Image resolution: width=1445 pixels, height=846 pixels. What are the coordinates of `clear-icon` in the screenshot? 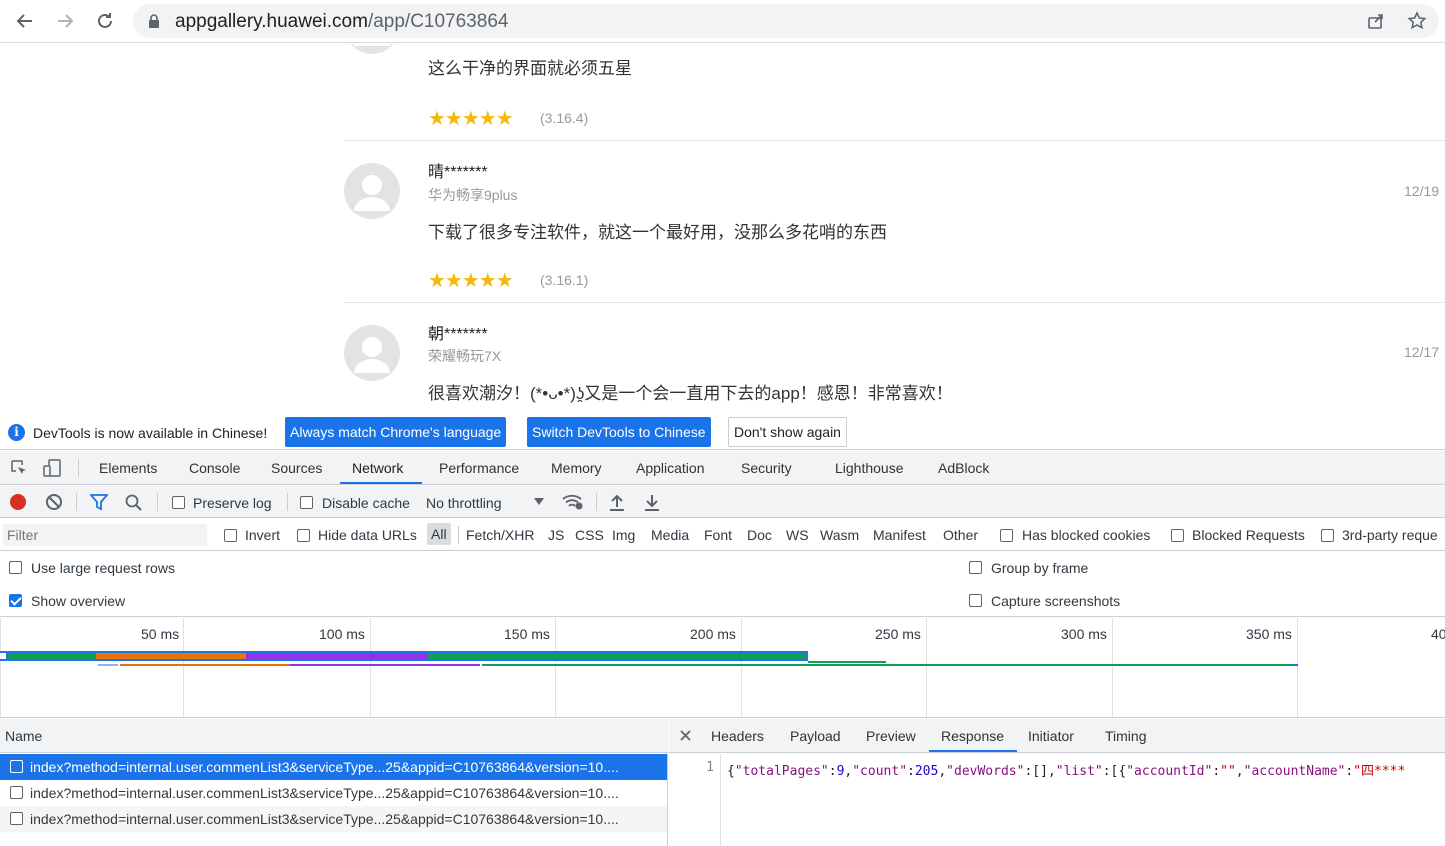 It's located at (54, 502).